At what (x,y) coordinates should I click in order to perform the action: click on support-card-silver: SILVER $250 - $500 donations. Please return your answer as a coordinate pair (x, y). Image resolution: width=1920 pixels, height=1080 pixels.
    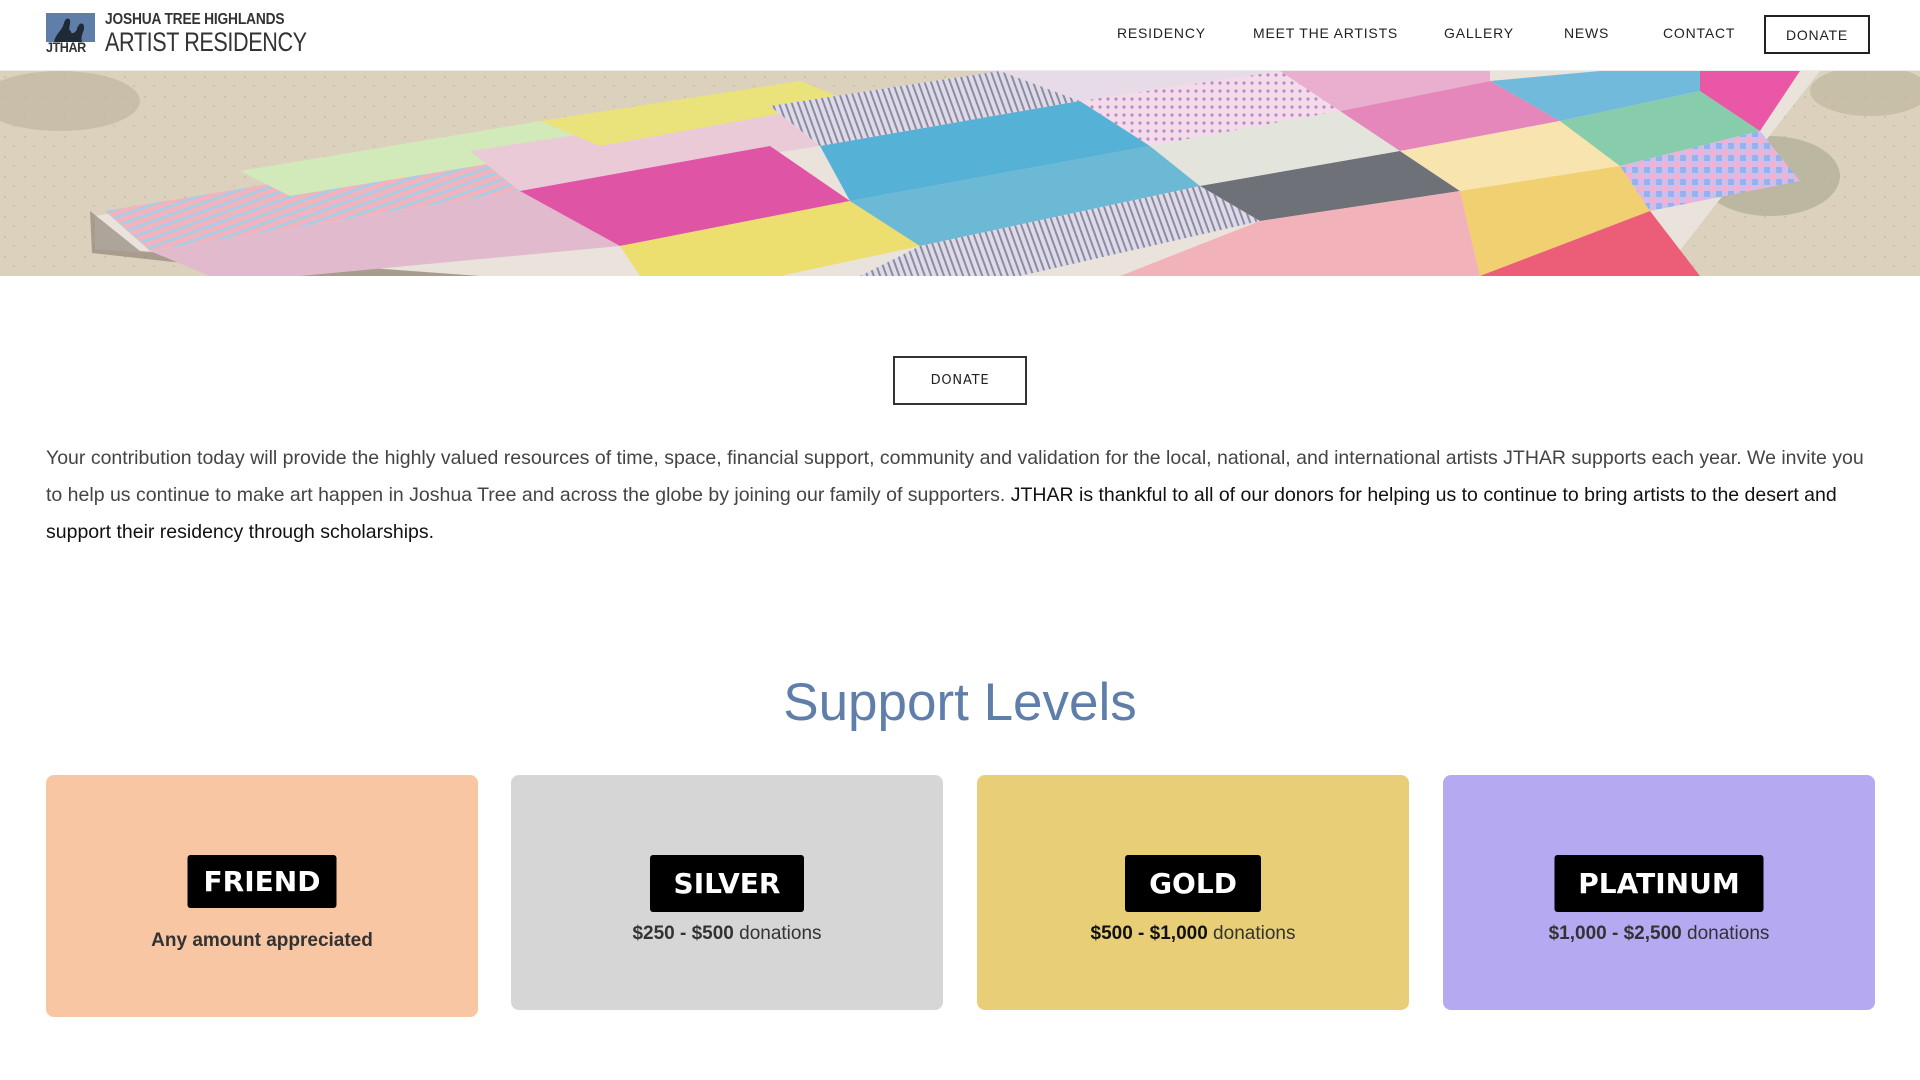
    Looking at the image, I should click on (727, 892).